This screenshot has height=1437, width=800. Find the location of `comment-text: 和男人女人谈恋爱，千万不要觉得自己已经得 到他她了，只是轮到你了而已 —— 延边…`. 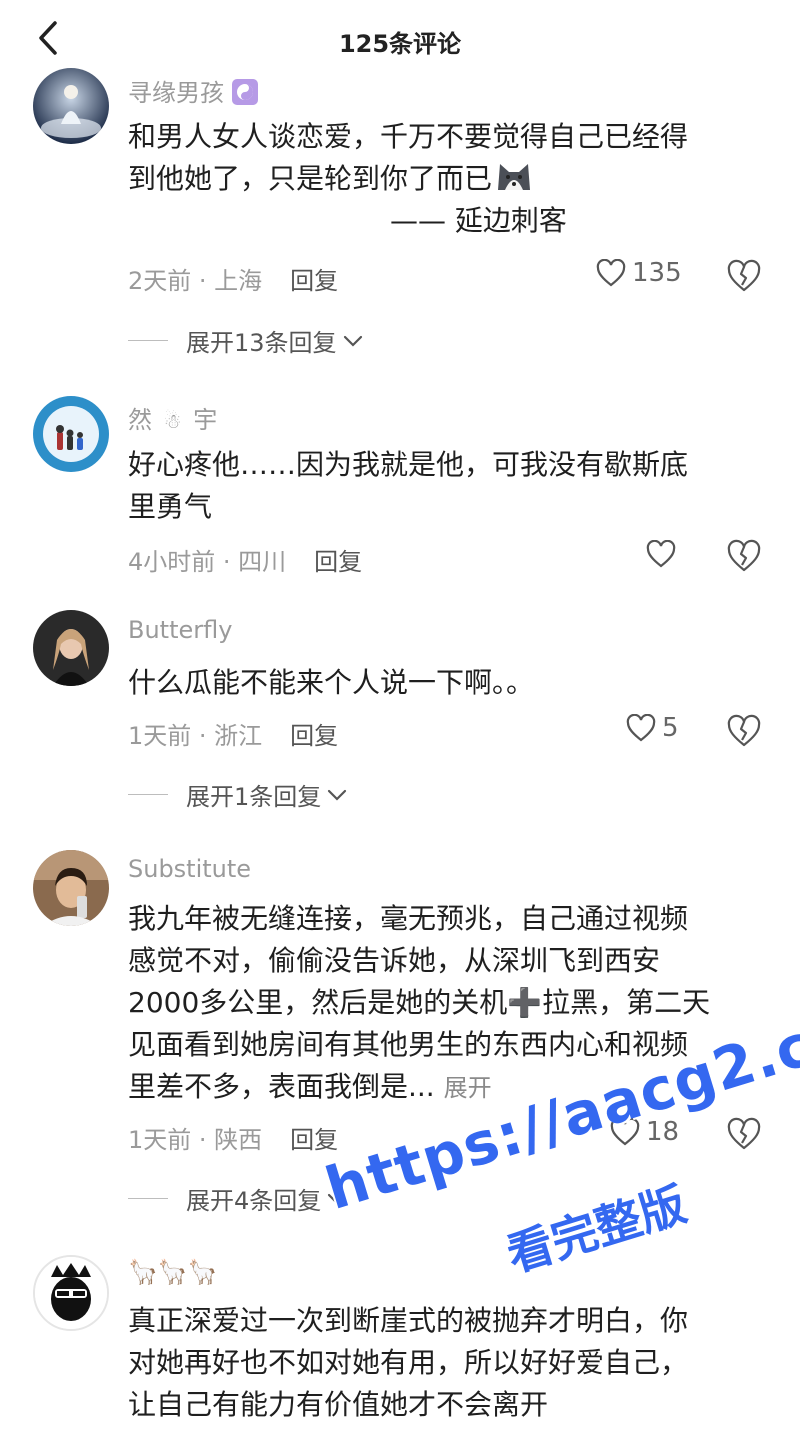

comment-text: 和男人女人谈恋爱，千万不要觉得自己已经得 到他她了，只是轮到你了而已 —— 延边… is located at coordinates (408, 178).